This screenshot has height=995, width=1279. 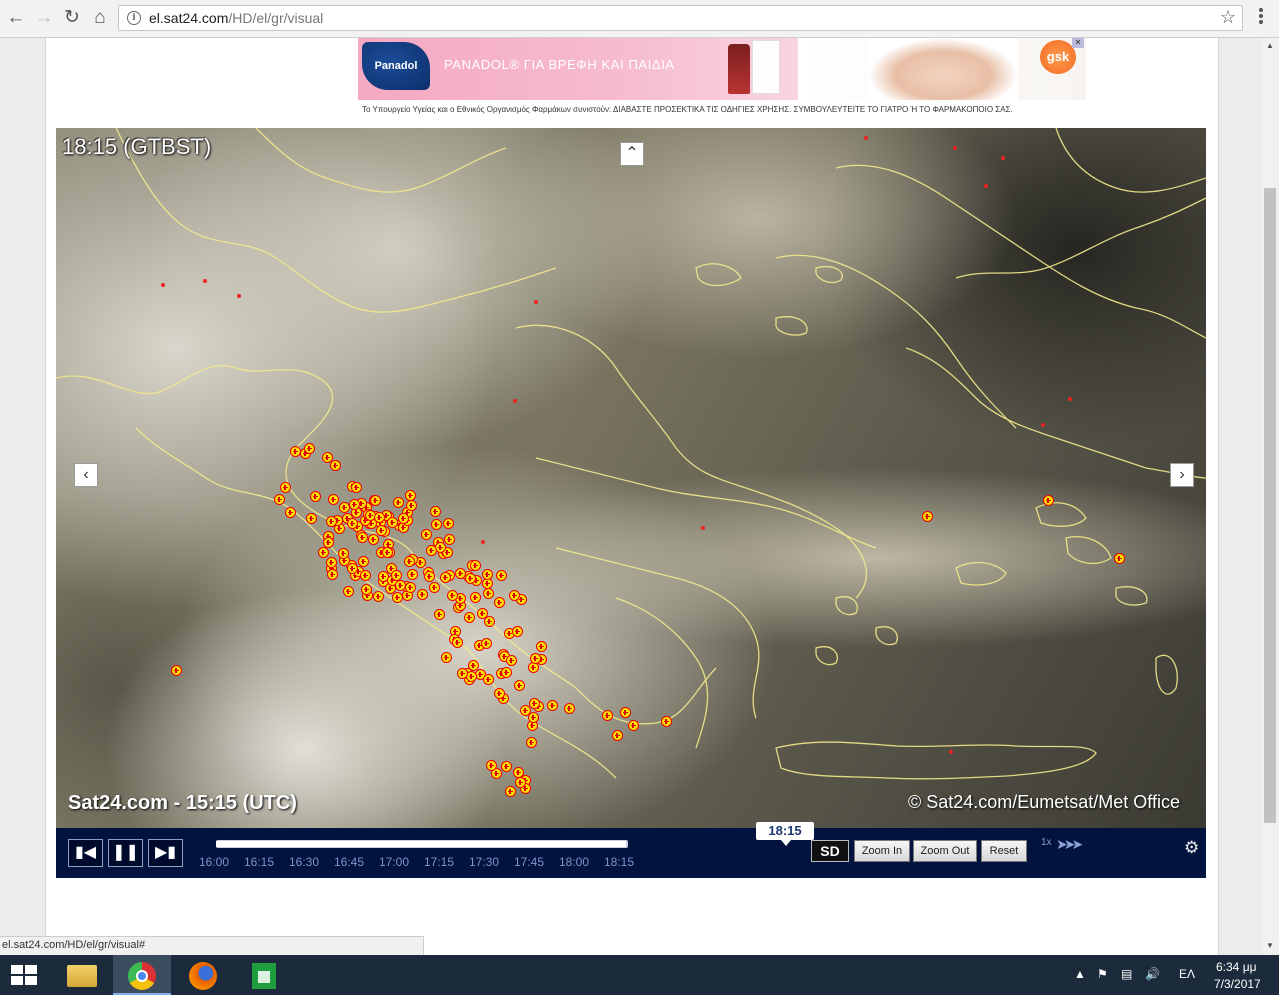 What do you see at coordinates (830, 851) in the screenshot?
I see `sd-quality-button: SD` at bounding box center [830, 851].